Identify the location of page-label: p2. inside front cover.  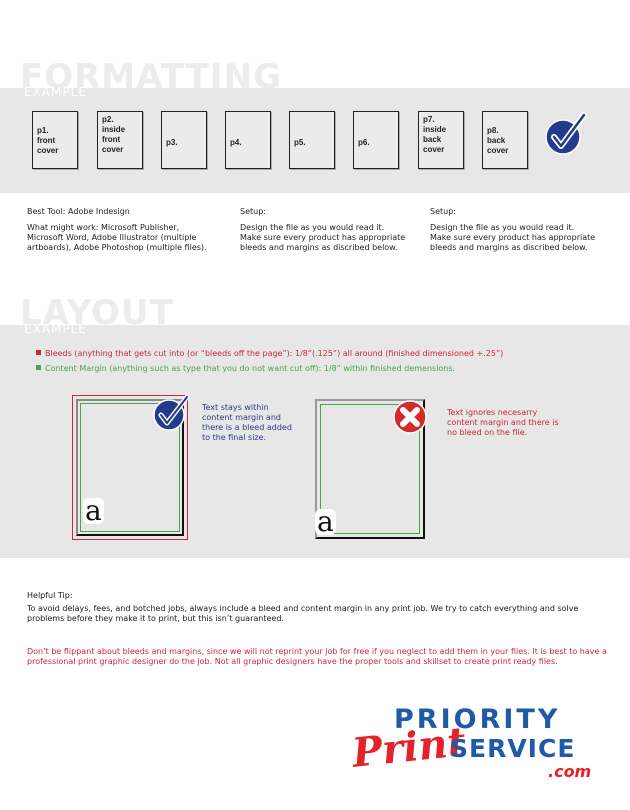
(113, 135).